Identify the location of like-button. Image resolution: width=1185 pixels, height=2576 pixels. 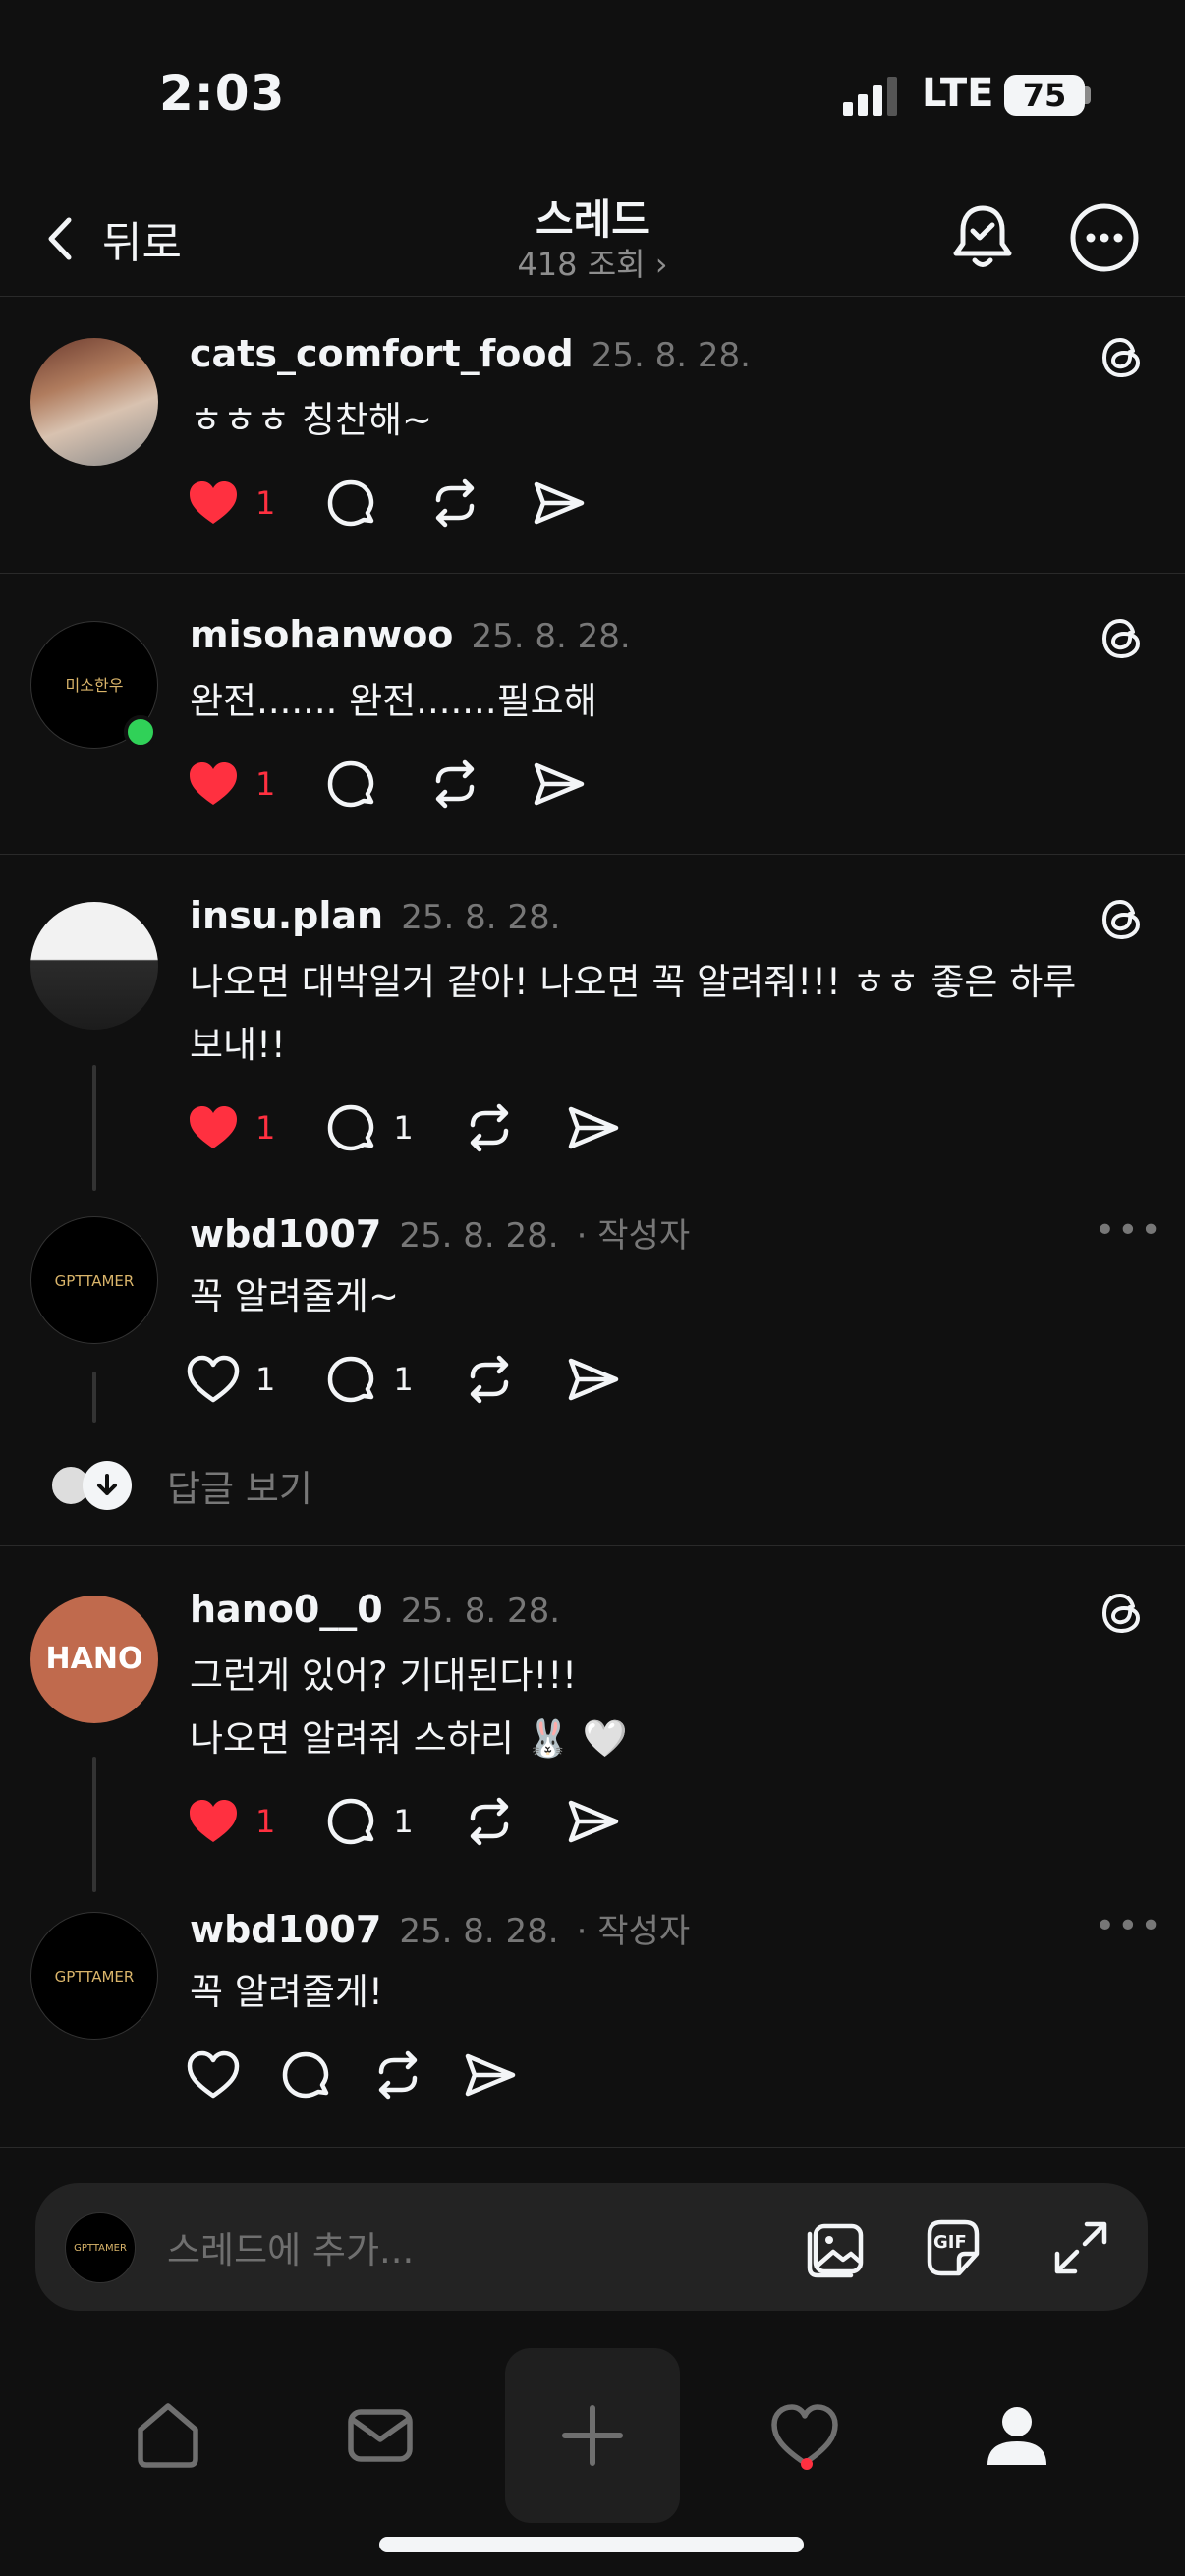
(214, 2075).